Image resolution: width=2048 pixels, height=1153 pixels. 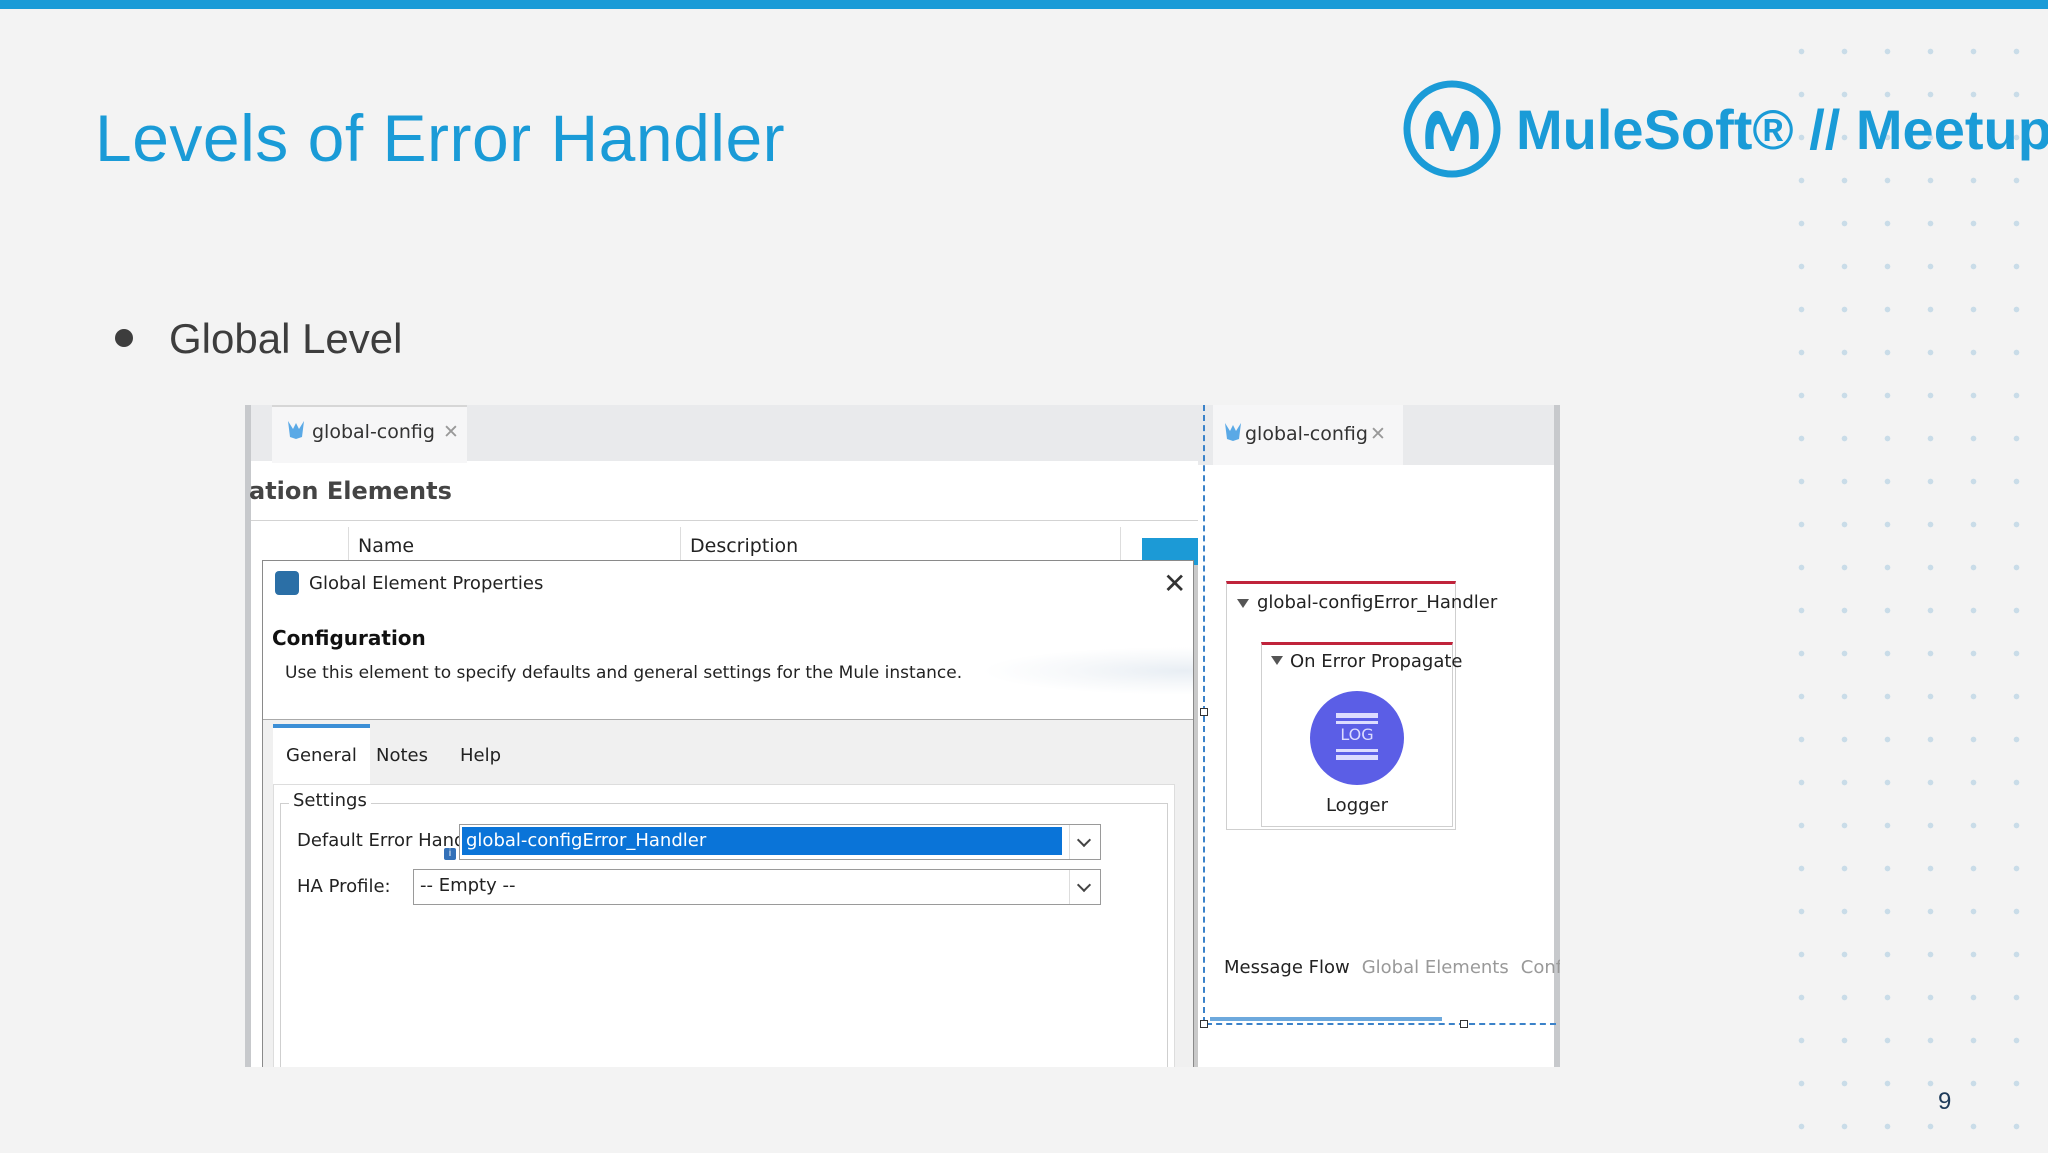 I want to click on default-error-handler-select: global-configError_Handler, so click(x=780, y=842).